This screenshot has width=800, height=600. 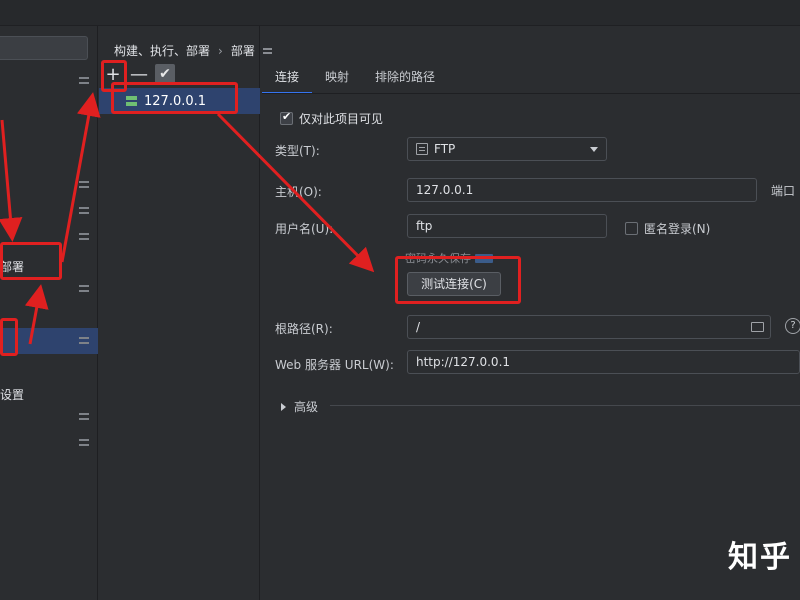 What do you see at coordinates (531, 93) in the screenshot?
I see `tab-divider` at bounding box center [531, 93].